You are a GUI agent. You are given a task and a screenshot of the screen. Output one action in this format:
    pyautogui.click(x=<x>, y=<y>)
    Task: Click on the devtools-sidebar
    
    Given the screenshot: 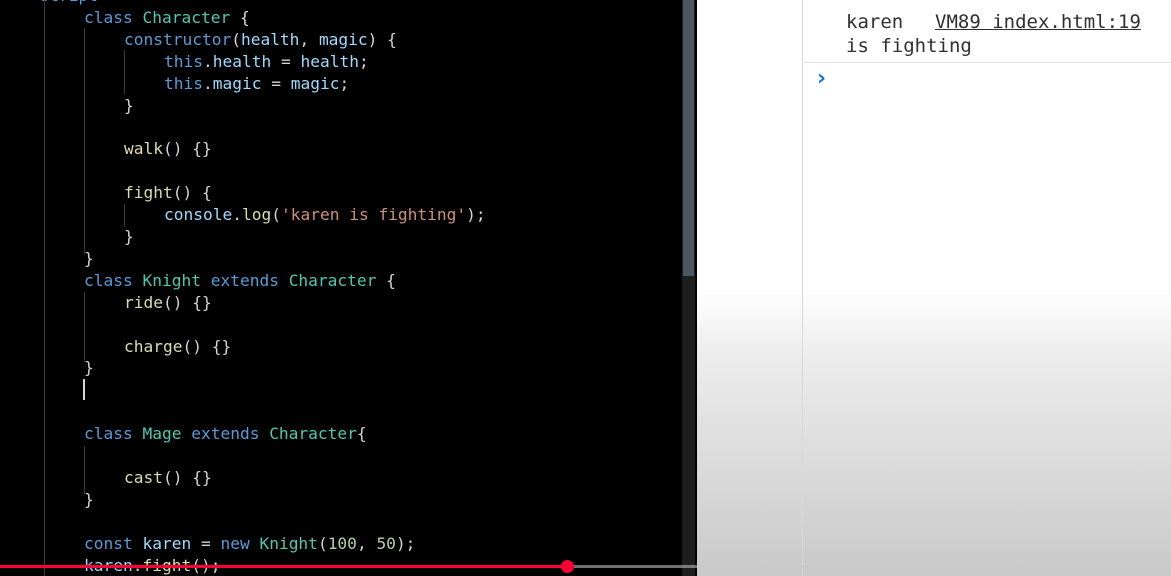 What is the action you would take?
    pyautogui.click(x=750, y=288)
    